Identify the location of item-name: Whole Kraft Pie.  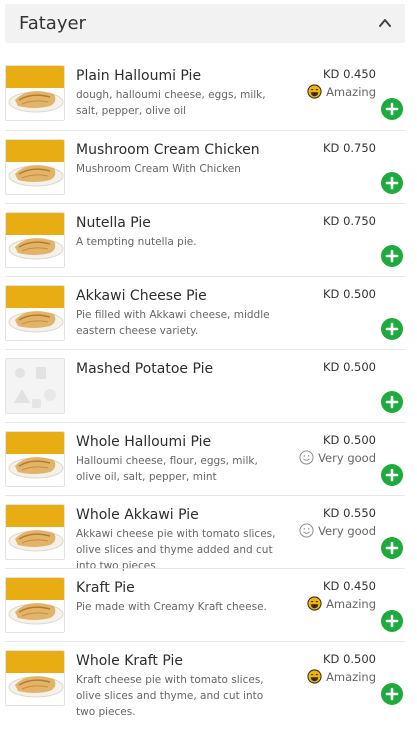
(130, 661).